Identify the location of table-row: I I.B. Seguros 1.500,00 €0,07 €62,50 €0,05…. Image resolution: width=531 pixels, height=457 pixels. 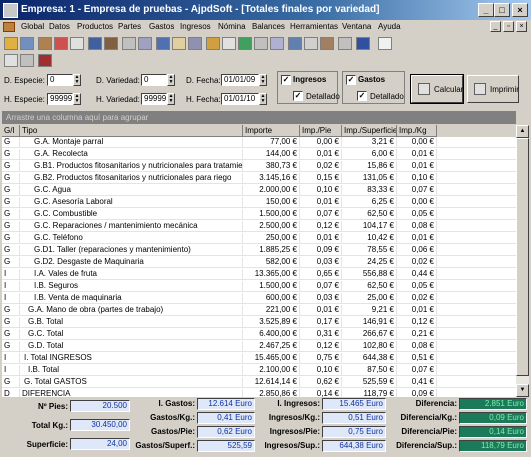
(259, 286).